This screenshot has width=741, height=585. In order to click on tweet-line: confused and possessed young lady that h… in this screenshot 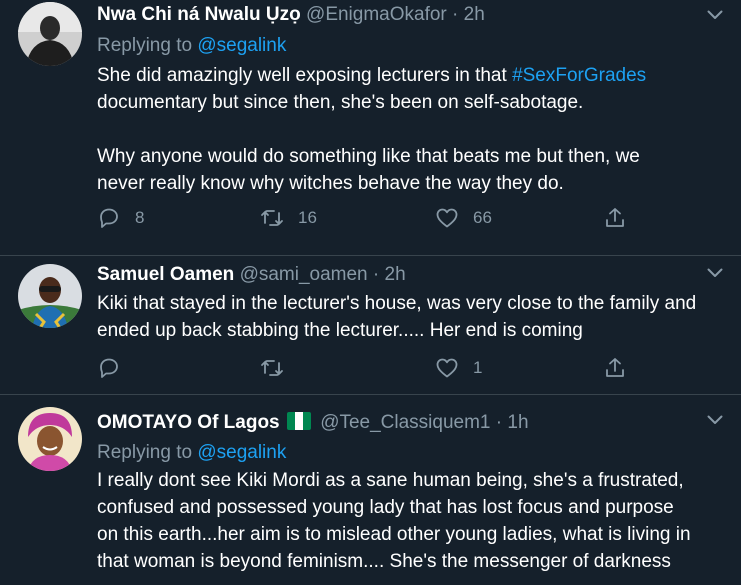, I will do `click(385, 507)`.